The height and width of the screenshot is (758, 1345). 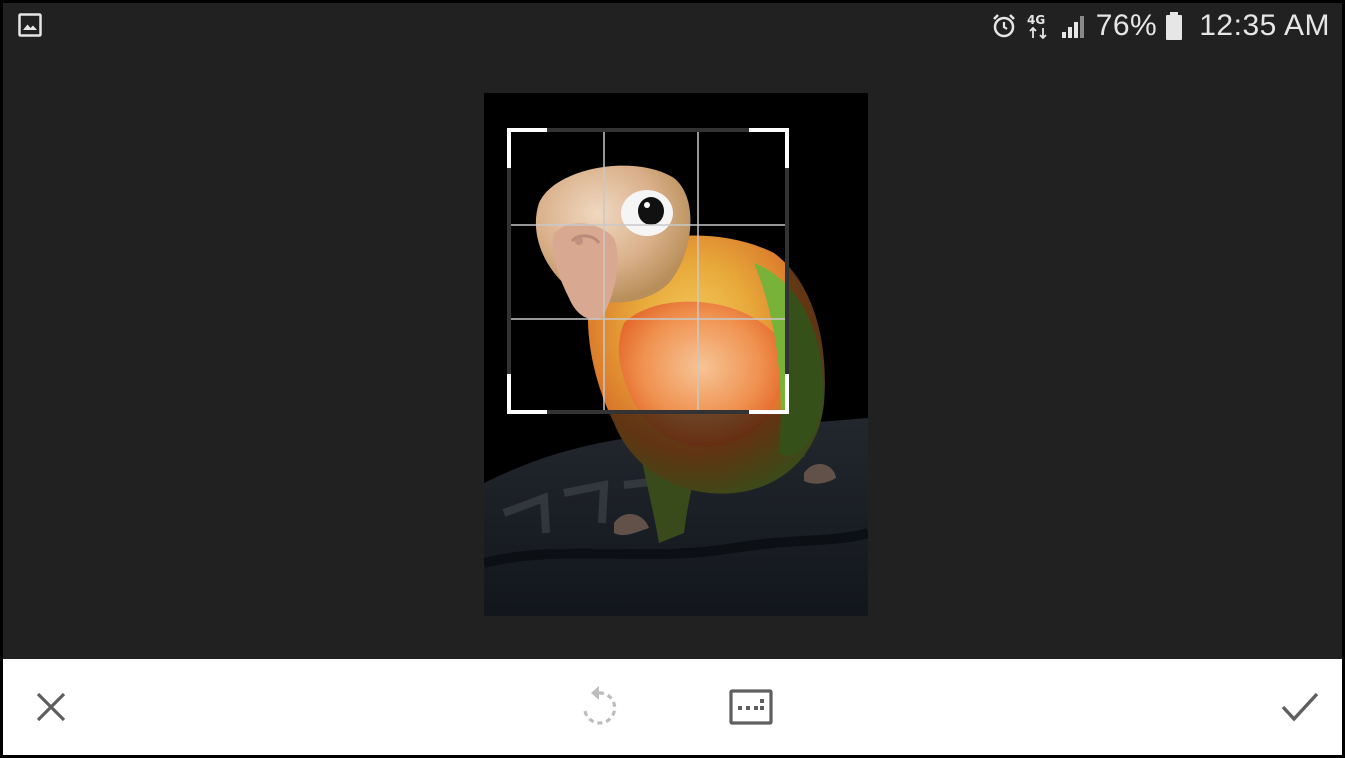 I want to click on aspect-ratio-button, so click(x=751, y=707).